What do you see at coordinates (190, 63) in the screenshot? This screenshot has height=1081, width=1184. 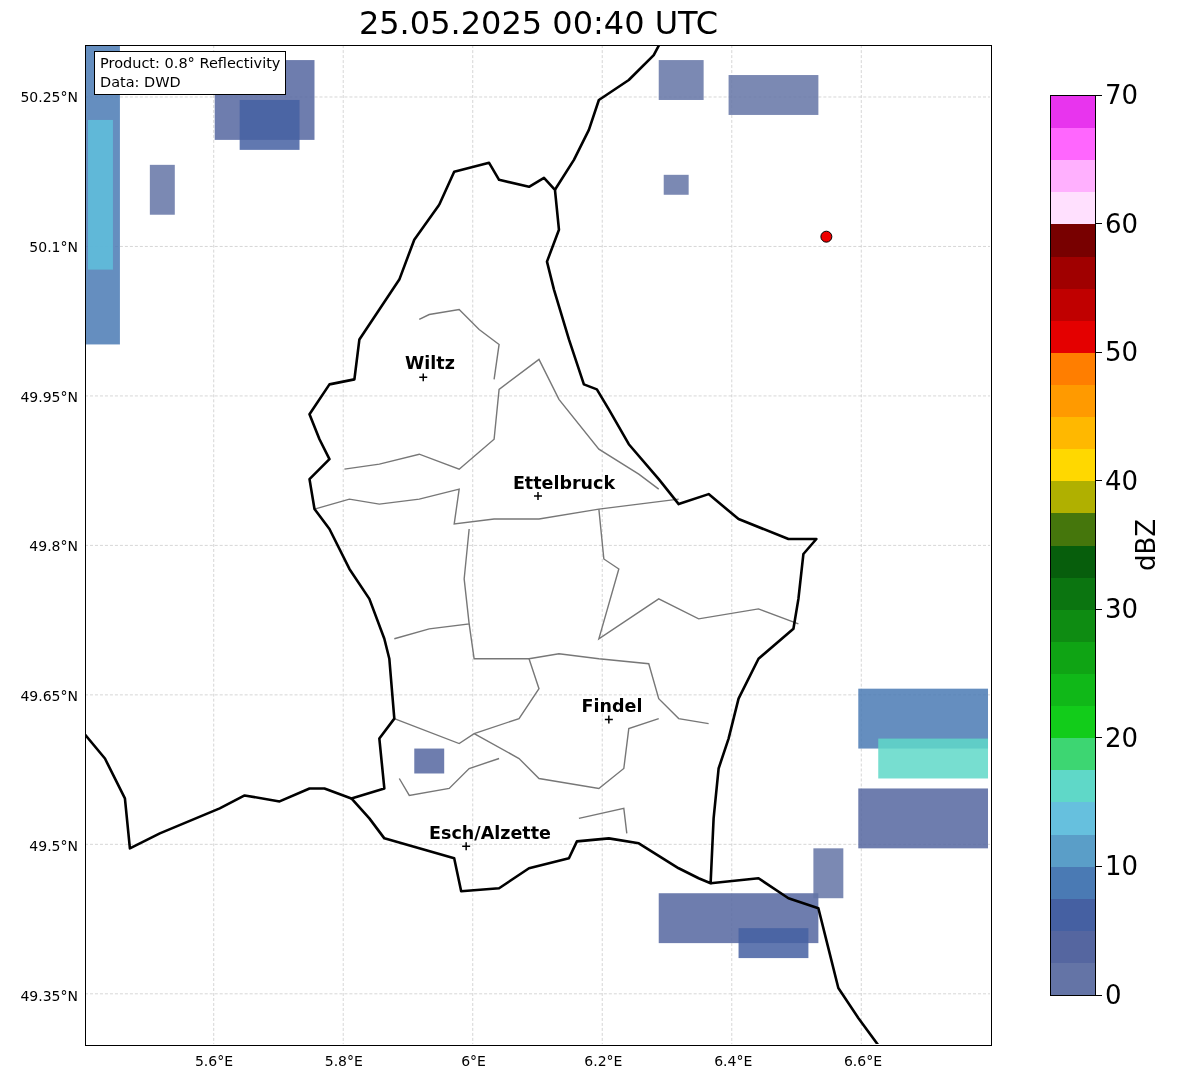 I see `info-text: Product: 0.8° Reflectivity` at bounding box center [190, 63].